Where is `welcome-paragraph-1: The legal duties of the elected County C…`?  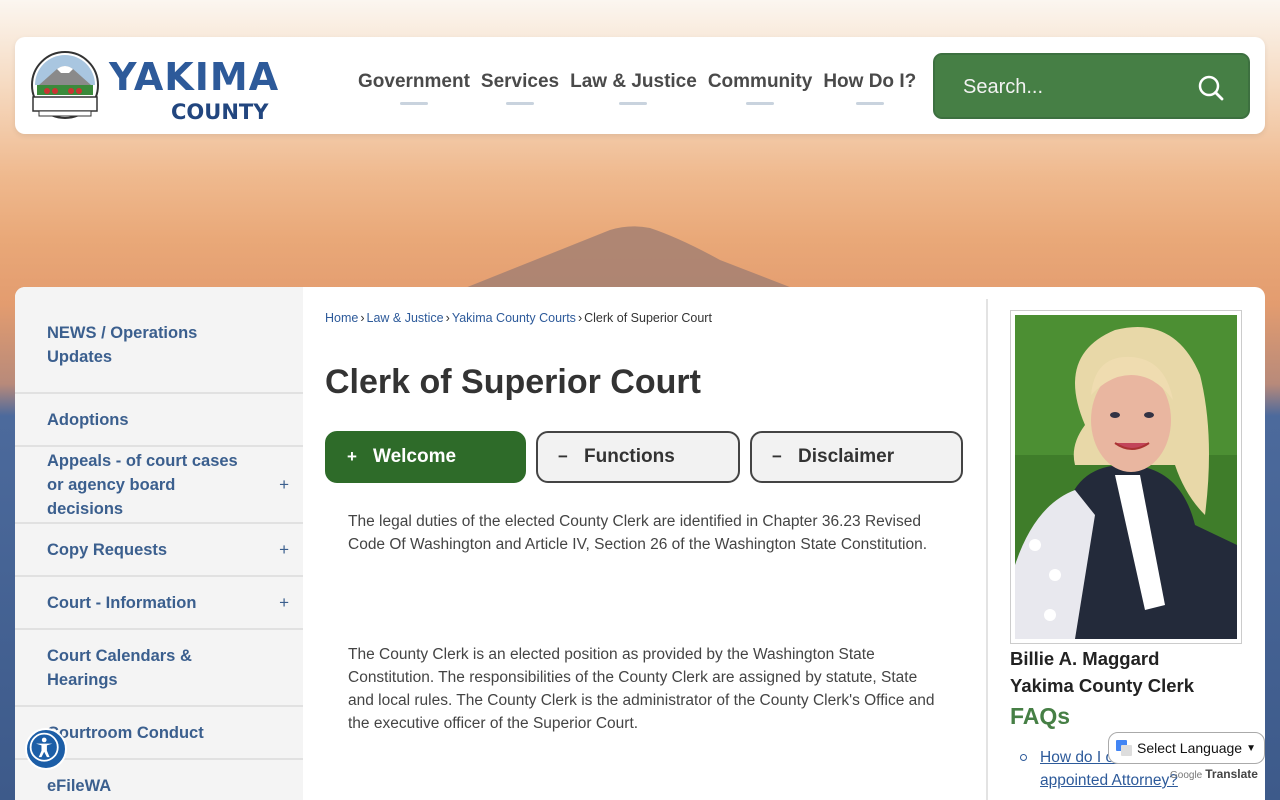
welcome-paragraph-1: The legal duties of the elected County C… is located at coordinates (638, 533).